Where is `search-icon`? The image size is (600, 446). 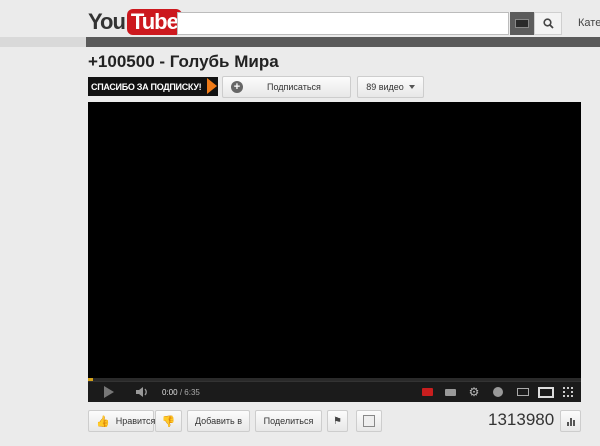
search-icon is located at coordinates (548, 23).